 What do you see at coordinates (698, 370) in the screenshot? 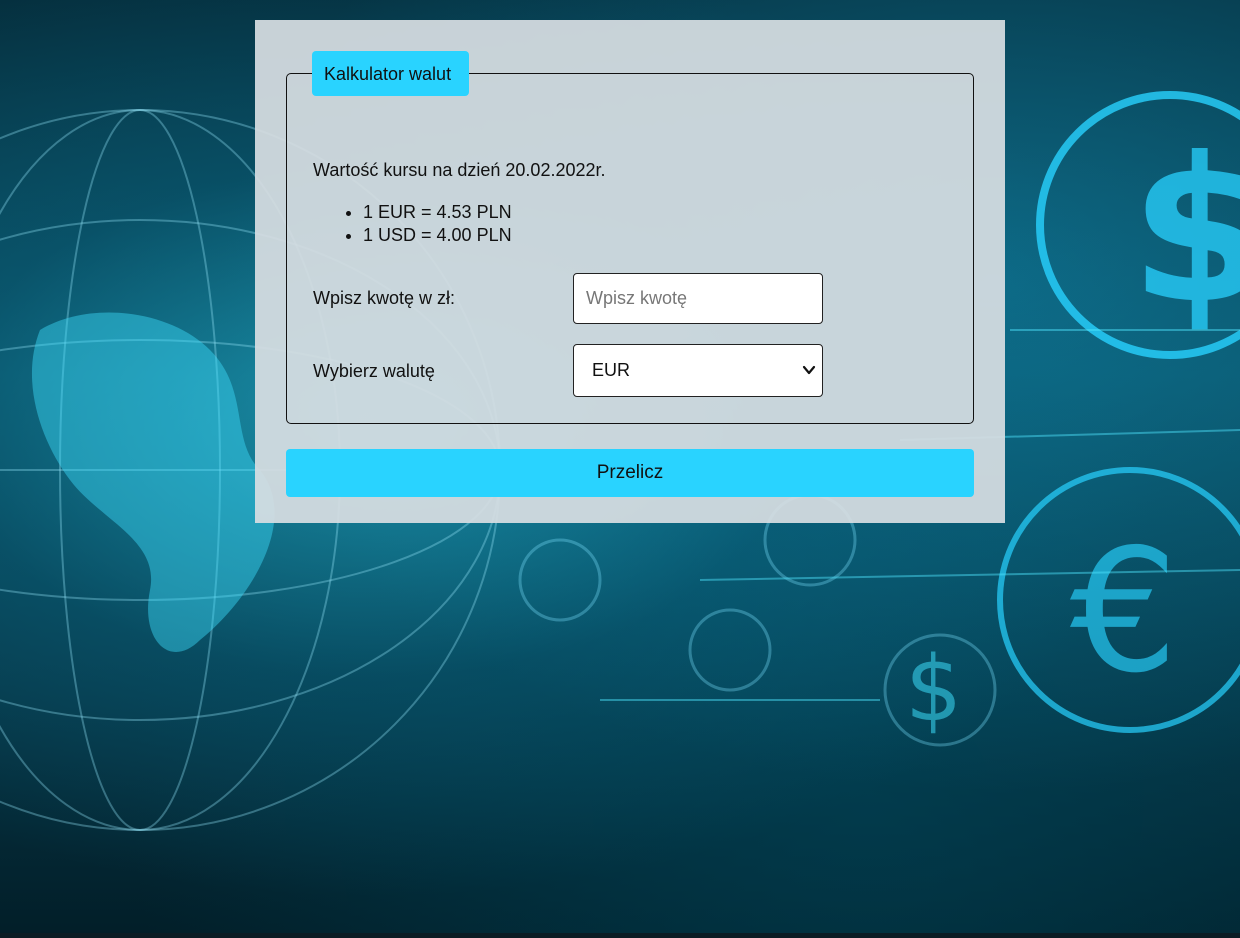
I see `currency-select: EUR` at bounding box center [698, 370].